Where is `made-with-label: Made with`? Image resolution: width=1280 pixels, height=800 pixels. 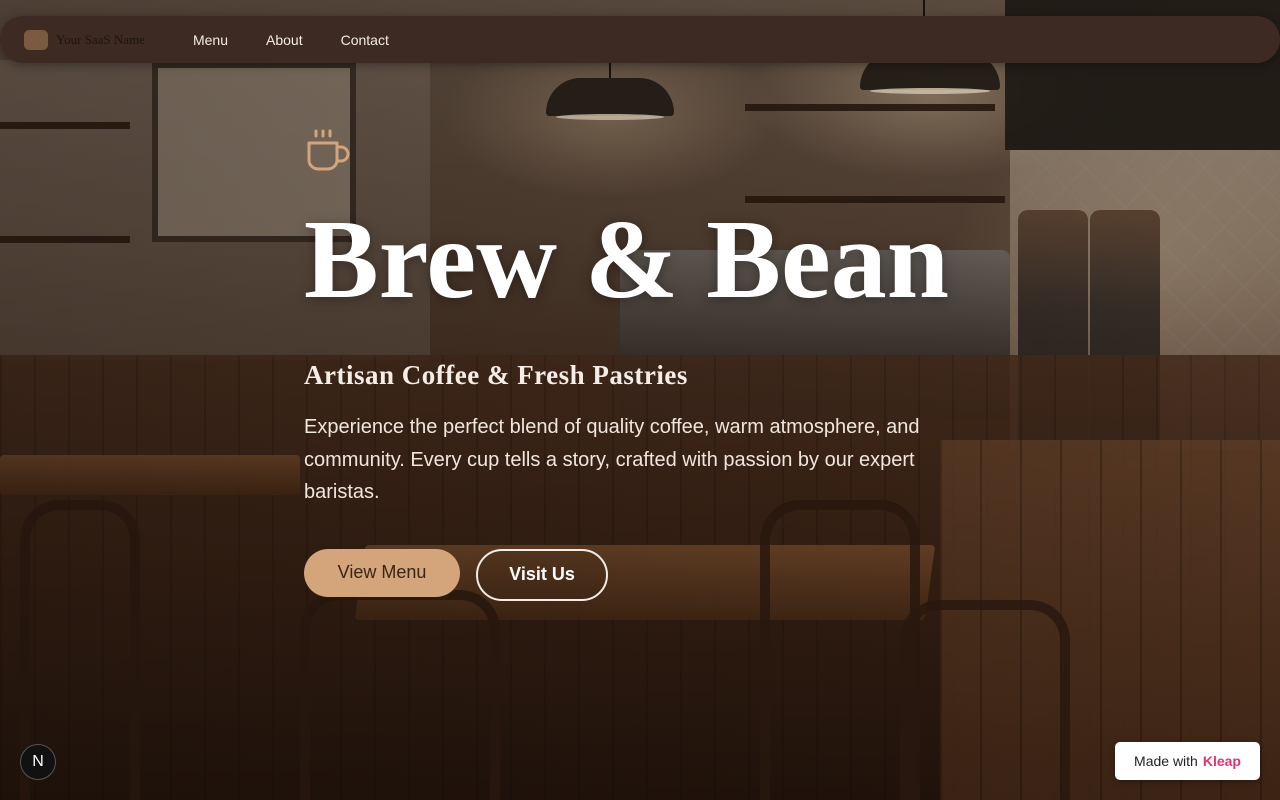 made-with-label: Made with is located at coordinates (1166, 761).